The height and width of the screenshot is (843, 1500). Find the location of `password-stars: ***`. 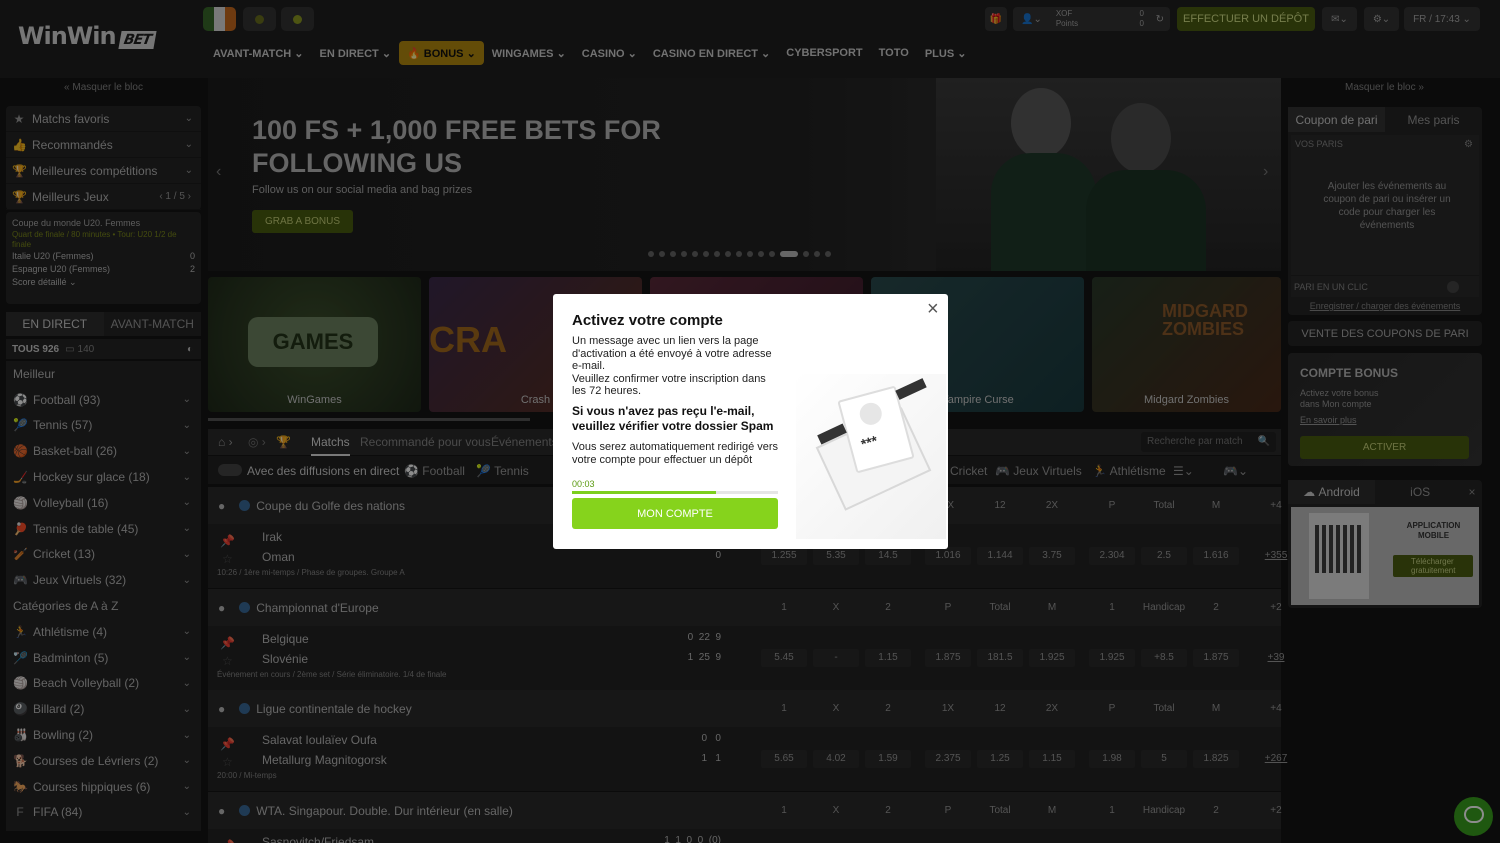

password-stars: *** is located at coordinates (869, 442).